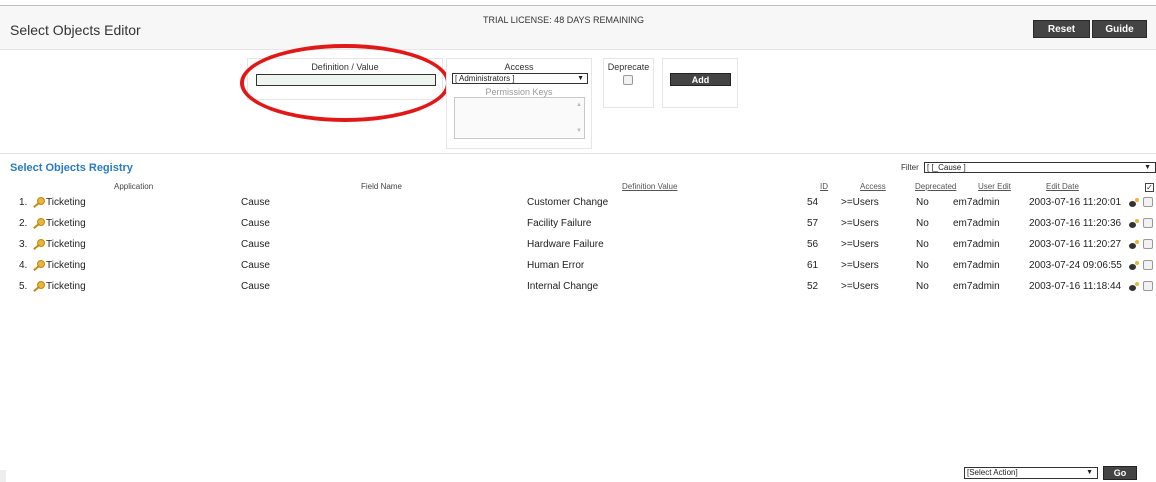 The height and width of the screenshot is (482, 1156). Describe the element at coordinates (345, 67) in the screenshot. I see `definition-label: Definition / Value` at that location.